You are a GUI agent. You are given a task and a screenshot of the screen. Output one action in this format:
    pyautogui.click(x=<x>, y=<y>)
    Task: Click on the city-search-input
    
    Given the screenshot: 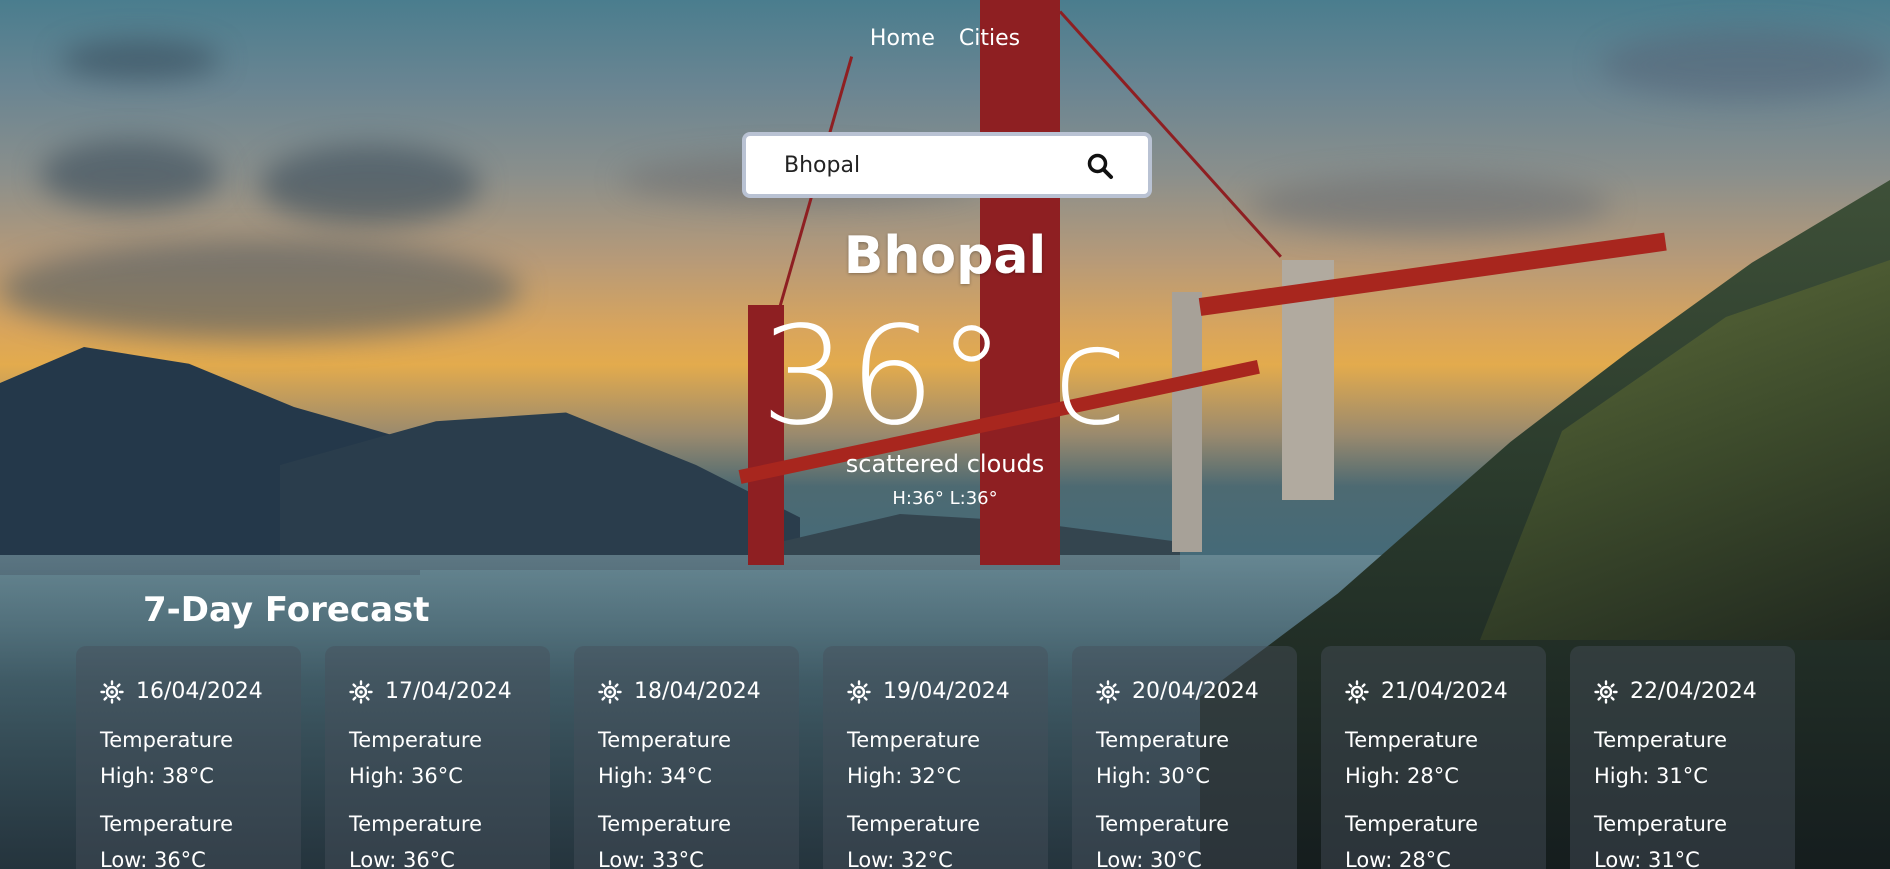 What is the action you would take?
    pyautogui.click(x=924, y=165)
    